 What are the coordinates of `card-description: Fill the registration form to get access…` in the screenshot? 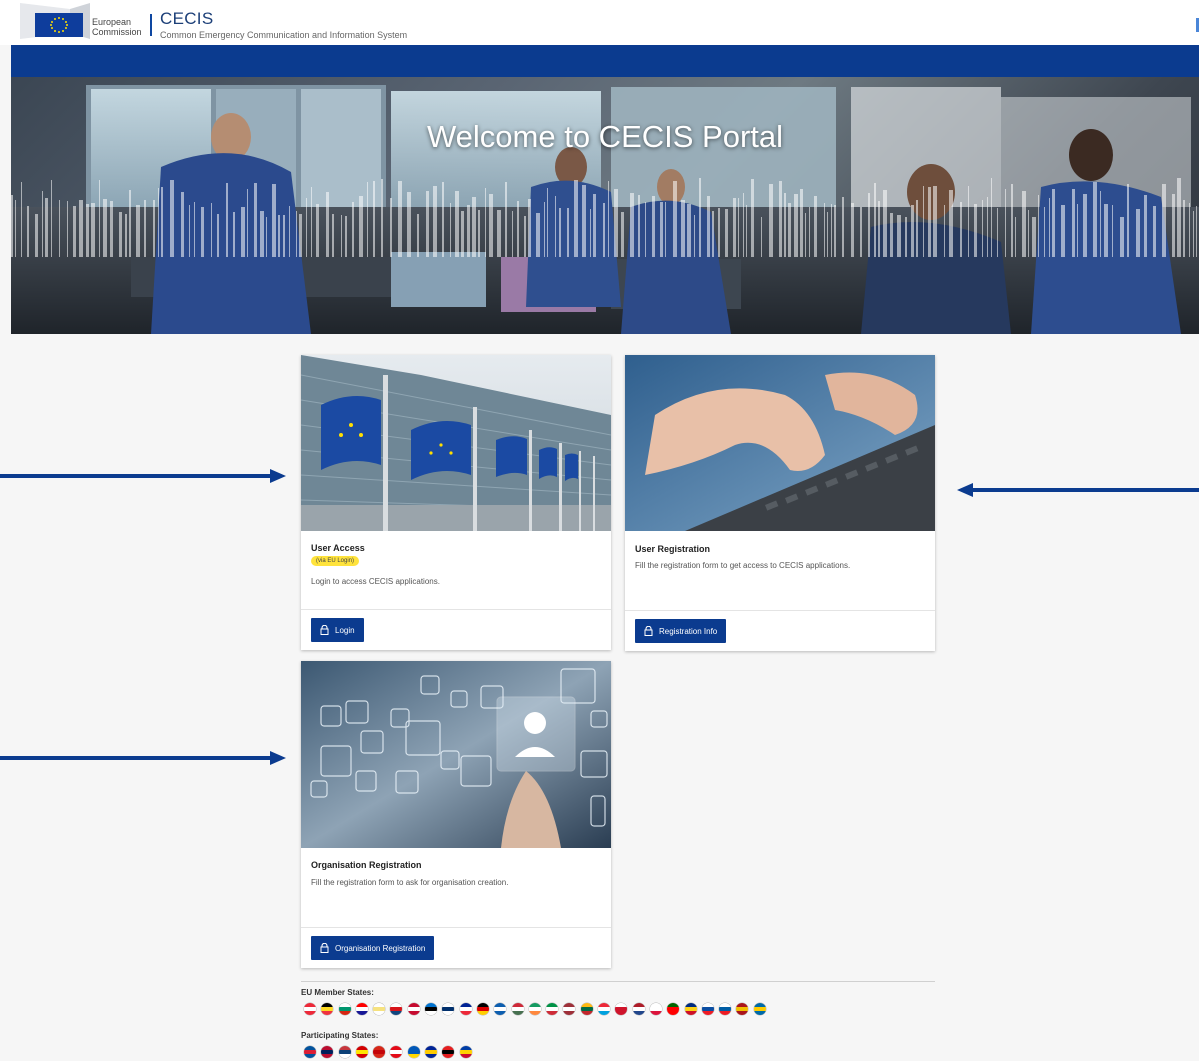 It's located at (743, 565).